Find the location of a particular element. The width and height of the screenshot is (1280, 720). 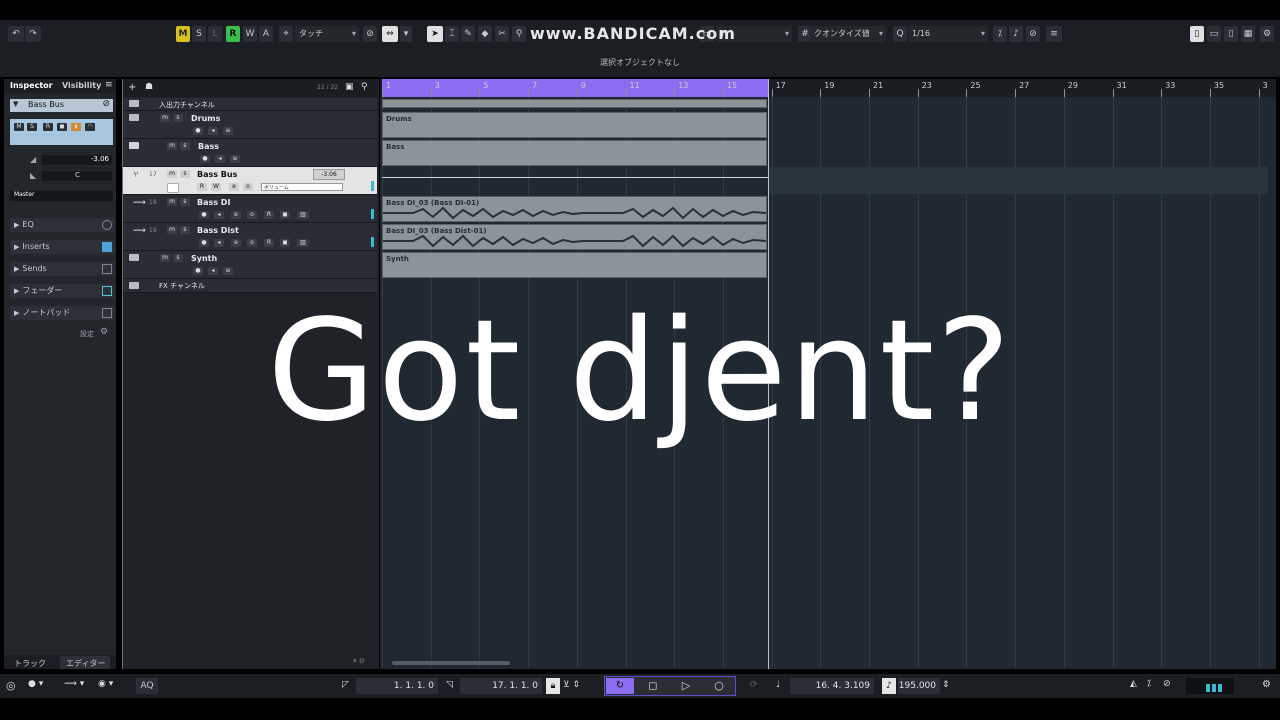

iterative-quantize-icon: ⁒ is located at coordinates (1000, 34).